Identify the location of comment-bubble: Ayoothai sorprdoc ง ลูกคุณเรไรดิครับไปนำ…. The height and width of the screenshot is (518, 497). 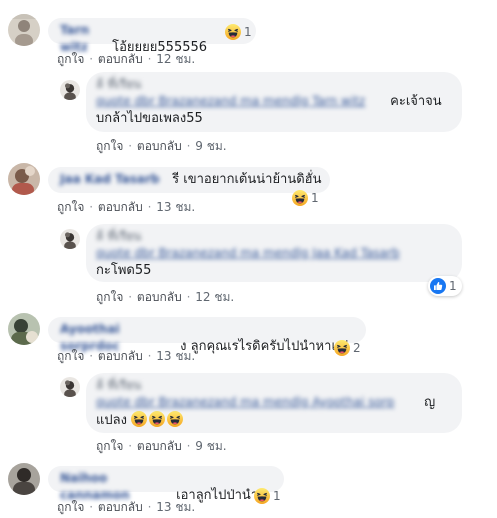
(207, 335).